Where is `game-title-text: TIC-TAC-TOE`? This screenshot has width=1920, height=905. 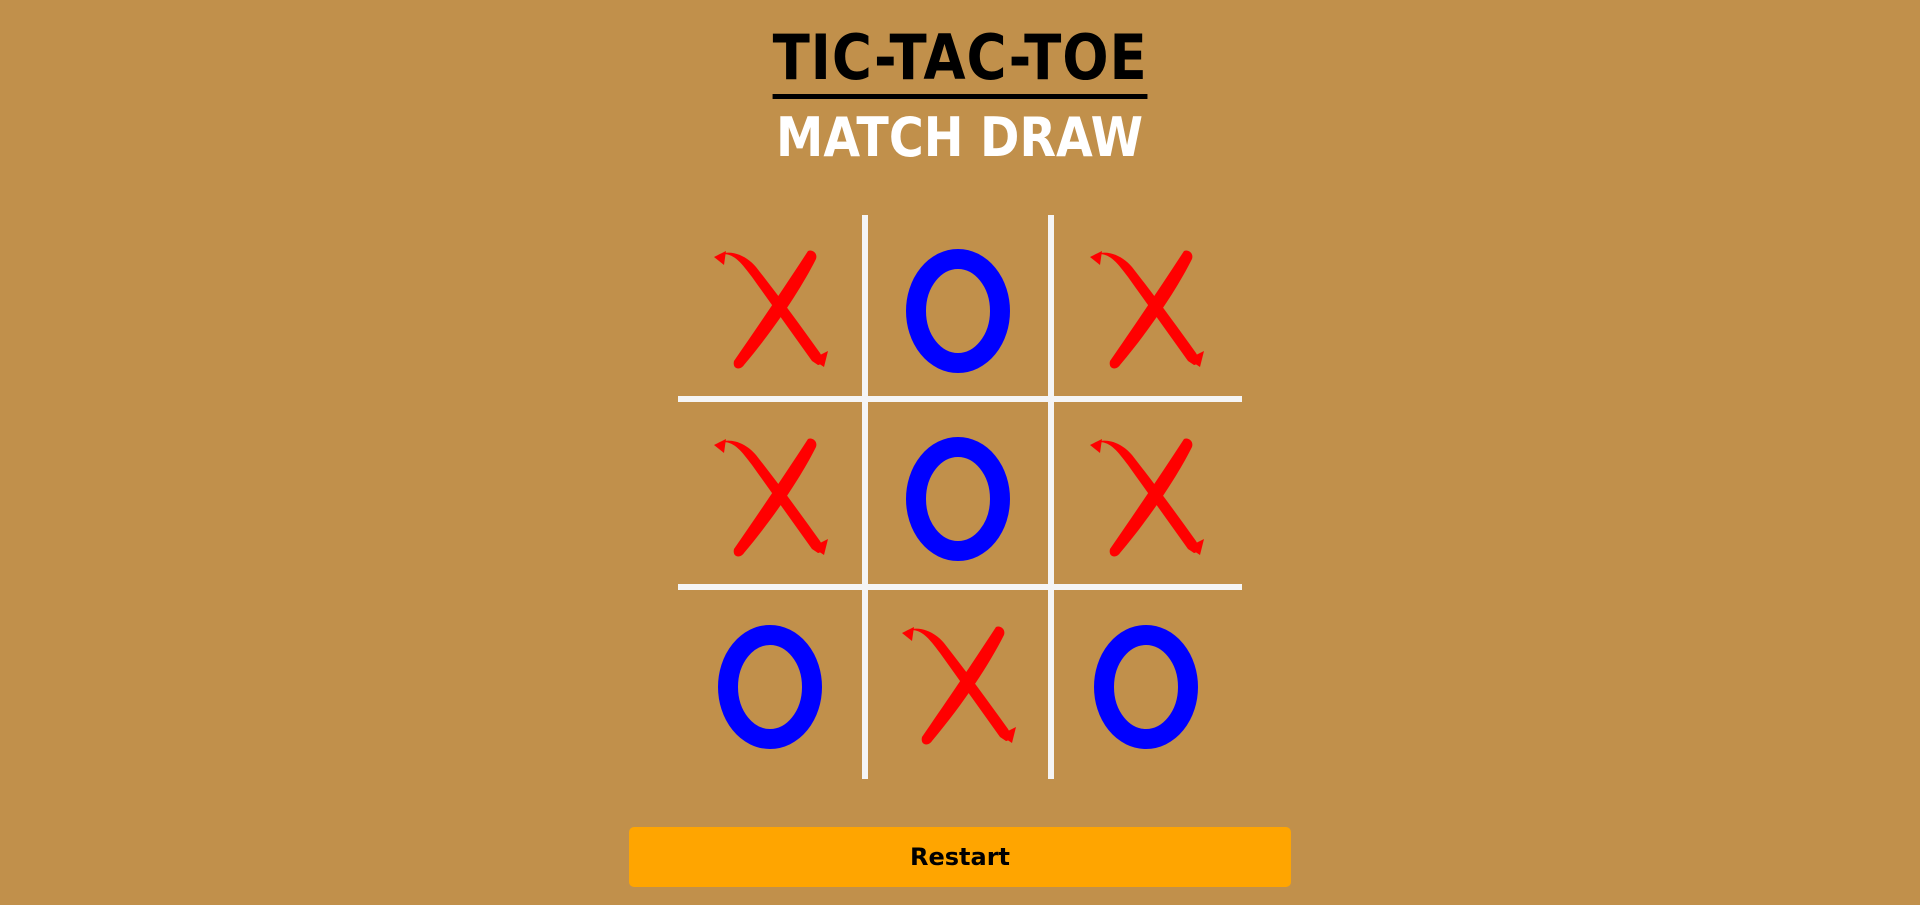
game-title-text: TIC-TAC-TOE is located at coordinates (960, 60).